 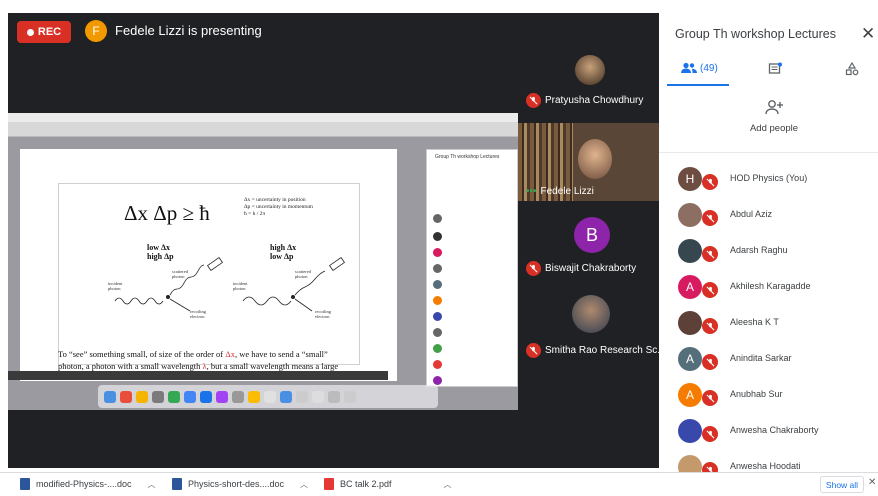 What do you see at coordinates (761, 358) in the screenshot?
I see `participant-name: Anindita Sarkar` at bounding box center [761, 358].